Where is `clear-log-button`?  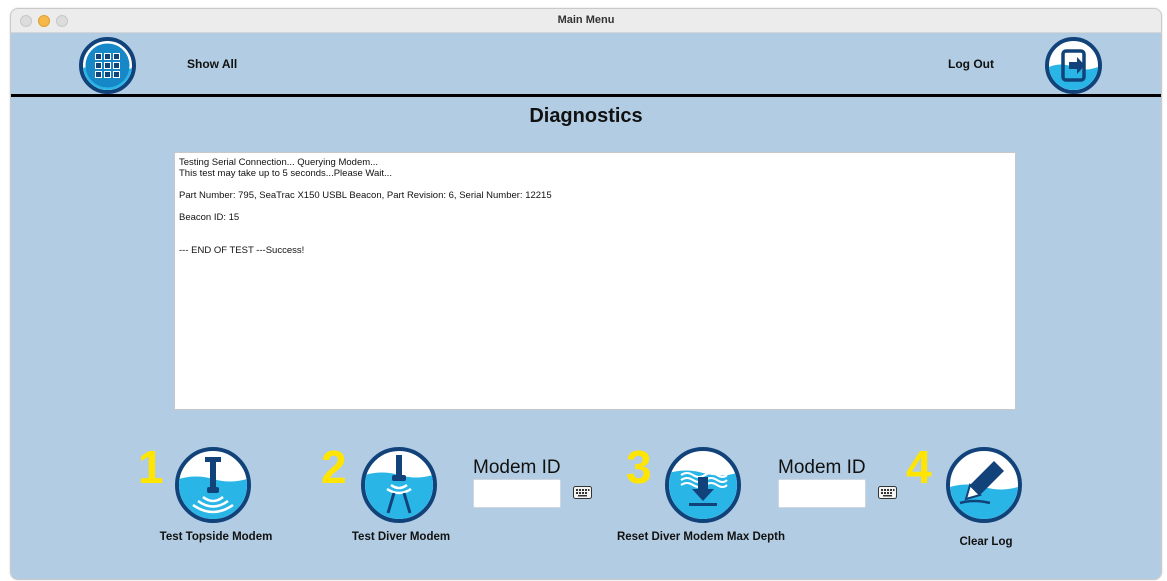 clear-log-button is located at coordinates (984, 485).